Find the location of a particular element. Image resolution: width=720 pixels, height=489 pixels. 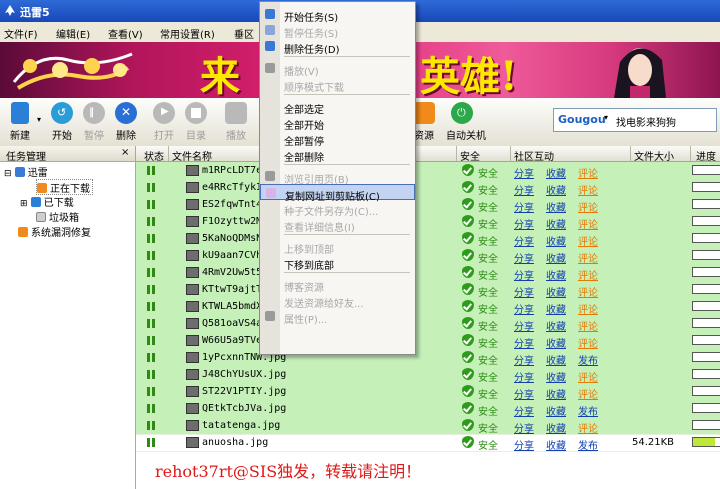

expand-icon: ⊞ is located at coordinates (24, 204).